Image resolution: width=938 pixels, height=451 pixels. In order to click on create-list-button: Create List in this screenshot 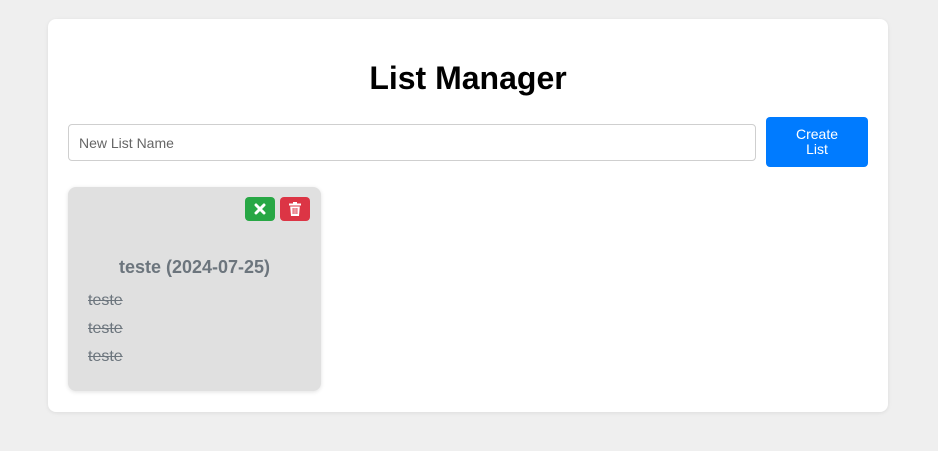, I will do `click(817, 142)`.